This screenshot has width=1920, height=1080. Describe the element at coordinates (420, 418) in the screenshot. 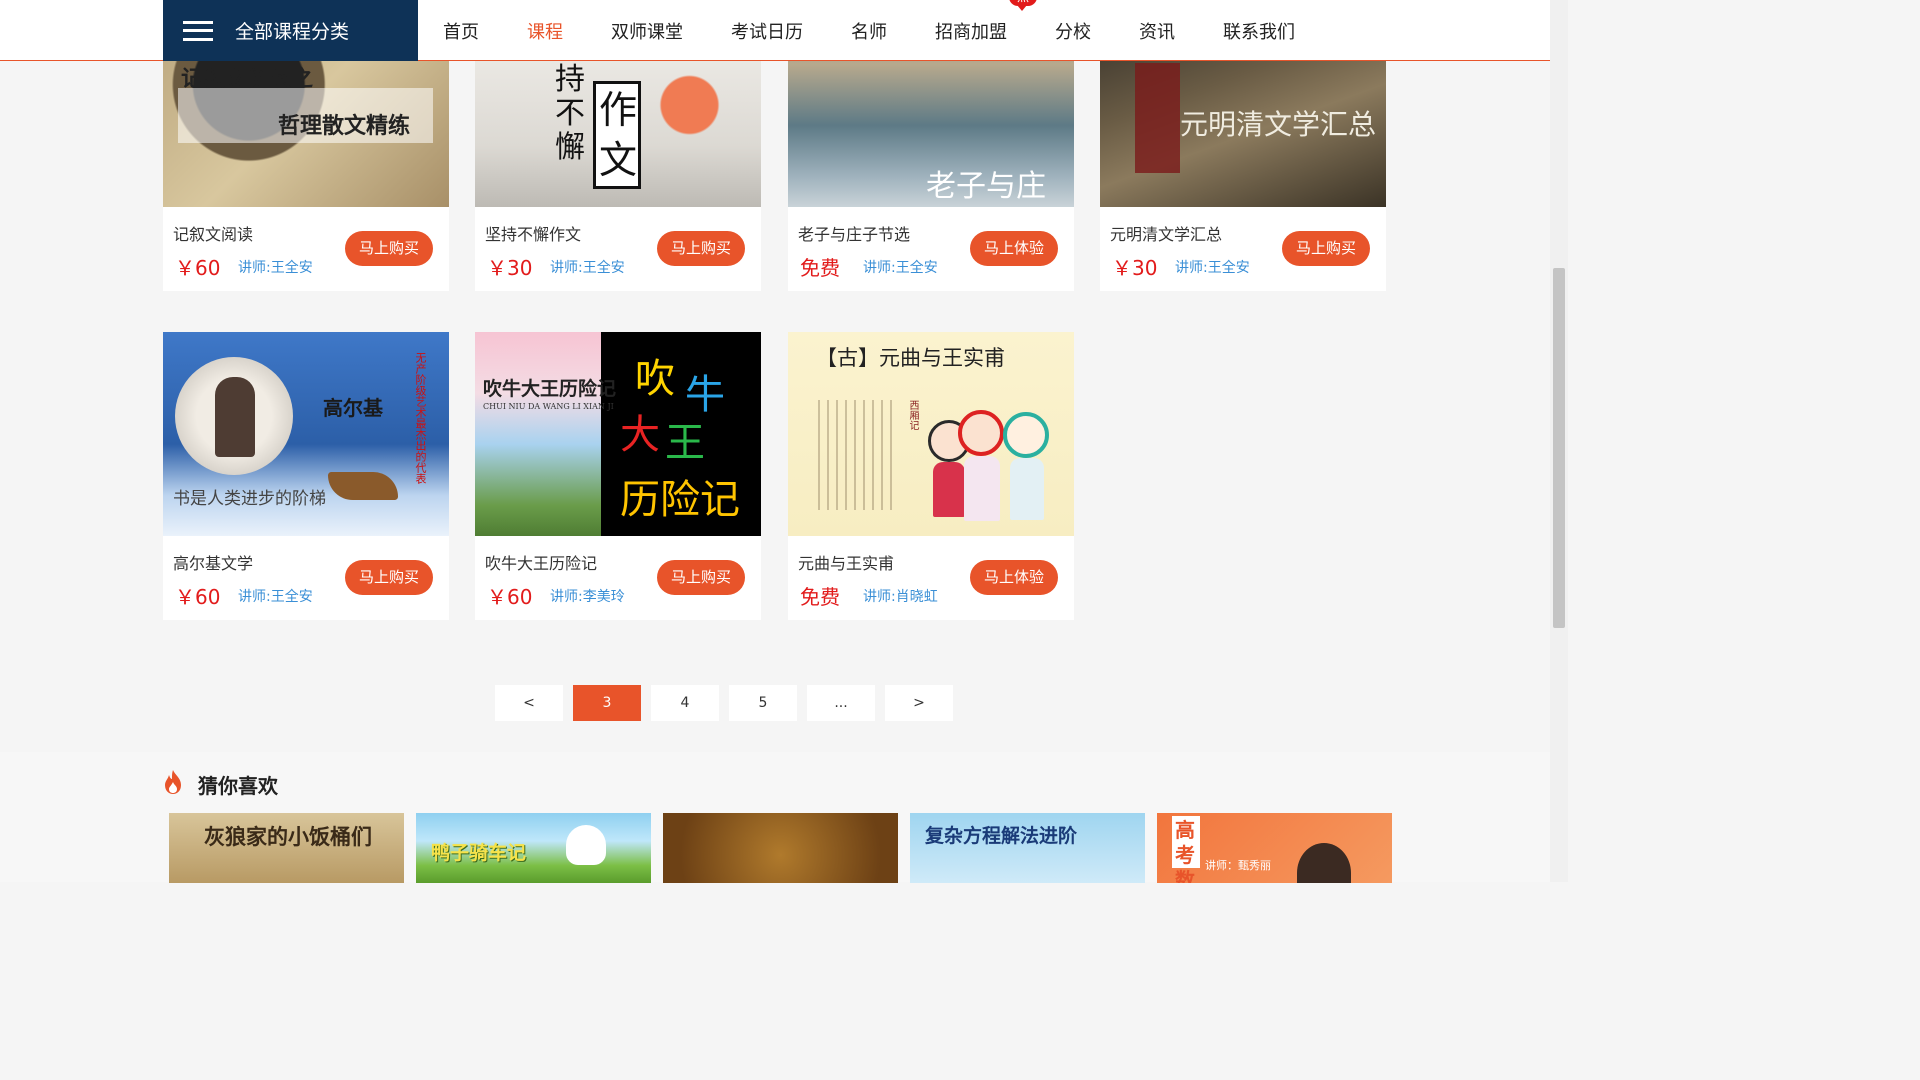

I see `thumb-text: 无产阶级艺术最杰出的代表` at that location.